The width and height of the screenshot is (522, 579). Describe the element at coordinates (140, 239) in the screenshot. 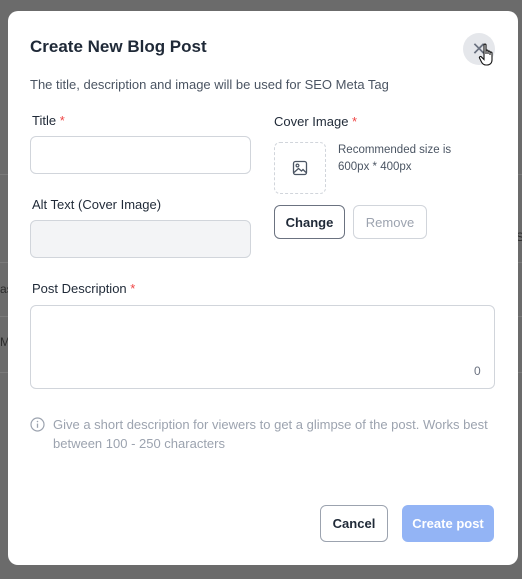

I see `alt-text-input` at that location.